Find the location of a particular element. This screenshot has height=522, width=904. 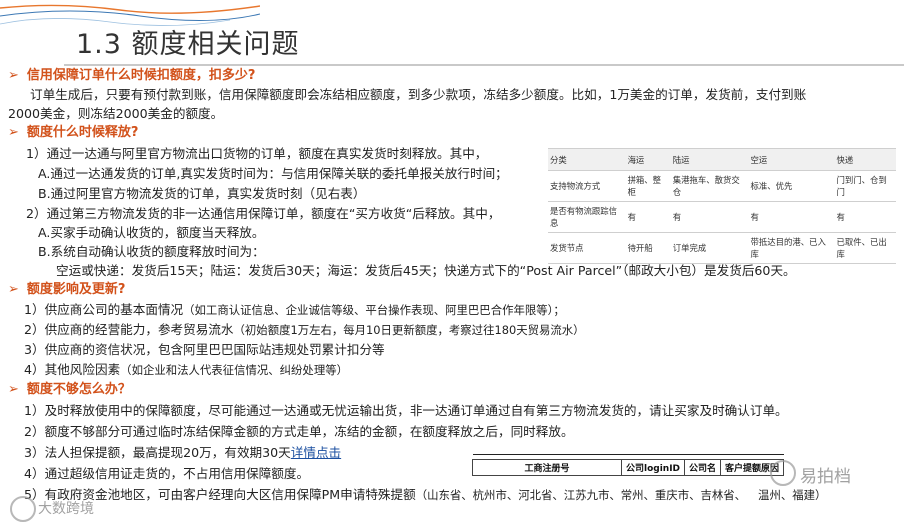

table-cell: 集港拖车、散货交仓 is located at coordinates (709, 186).